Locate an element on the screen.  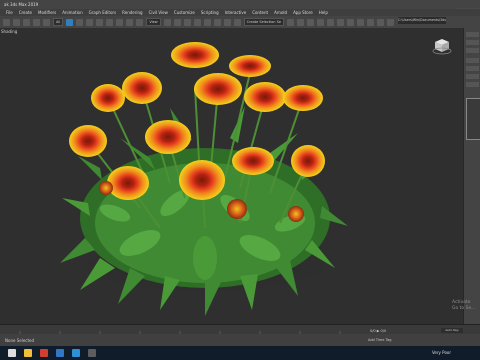
unlink-icon is located at coordinates (36, 22).